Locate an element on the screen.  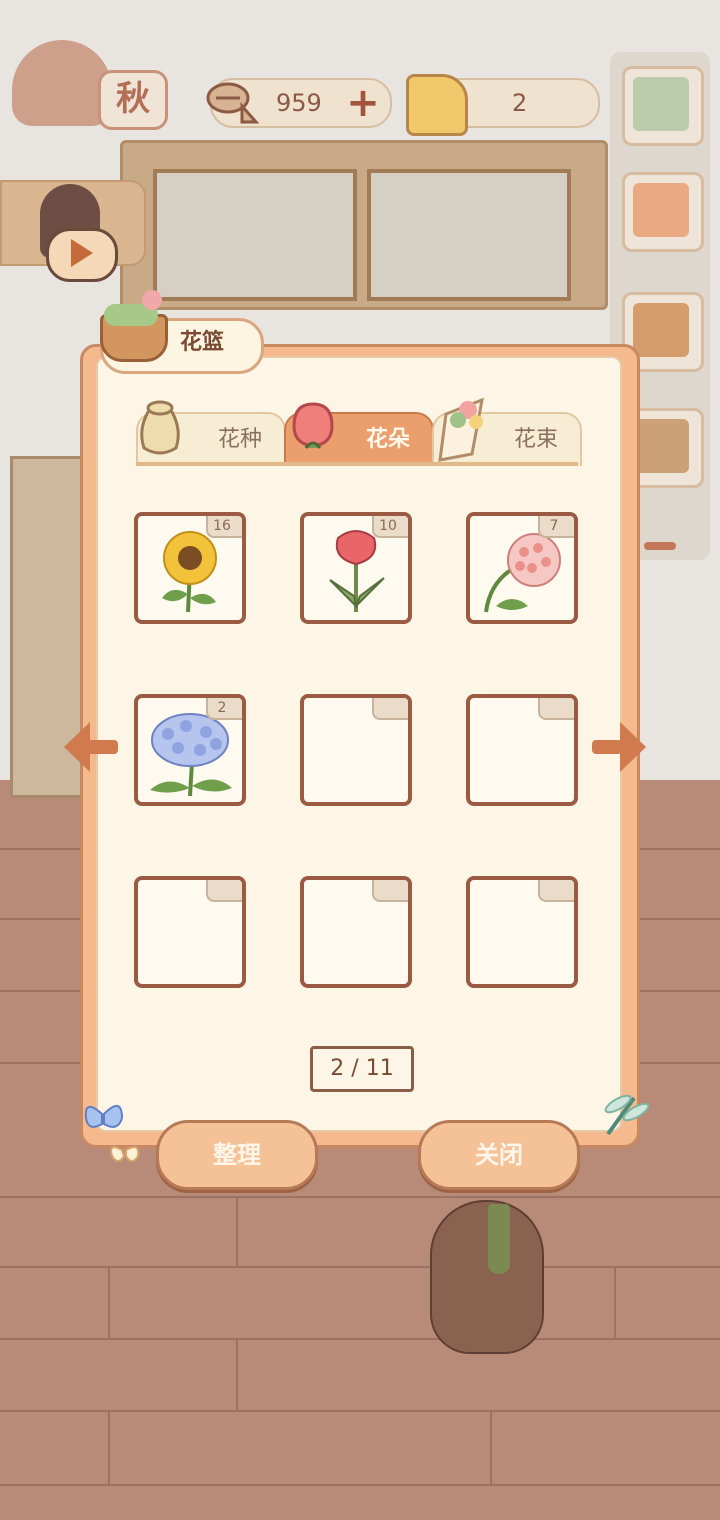
play-icon is located at coordinates (82, 253).